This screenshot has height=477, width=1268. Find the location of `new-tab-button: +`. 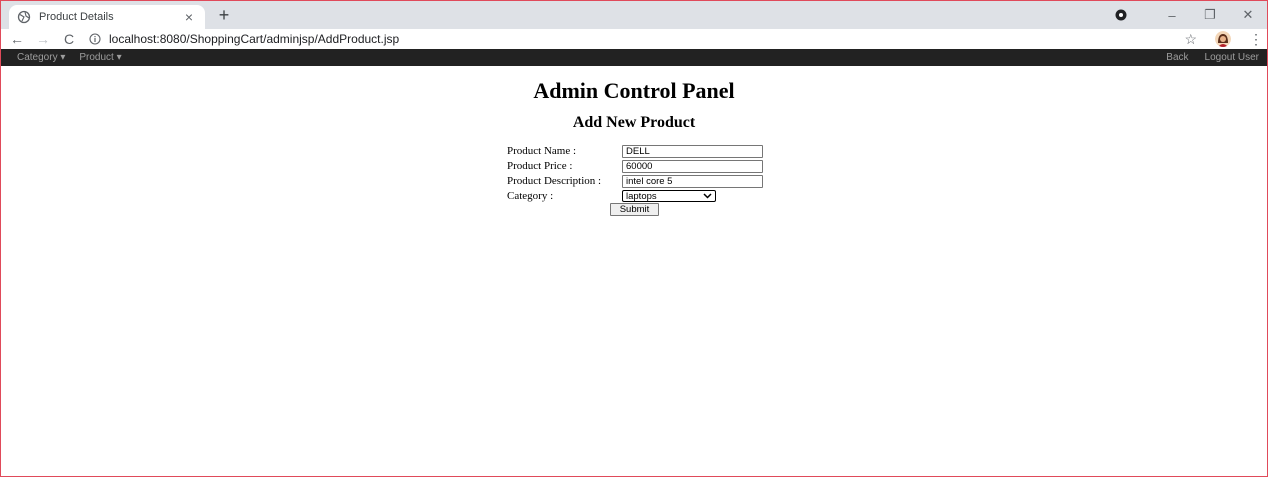

new-tab-button: + is located at coordinates (224, 15).